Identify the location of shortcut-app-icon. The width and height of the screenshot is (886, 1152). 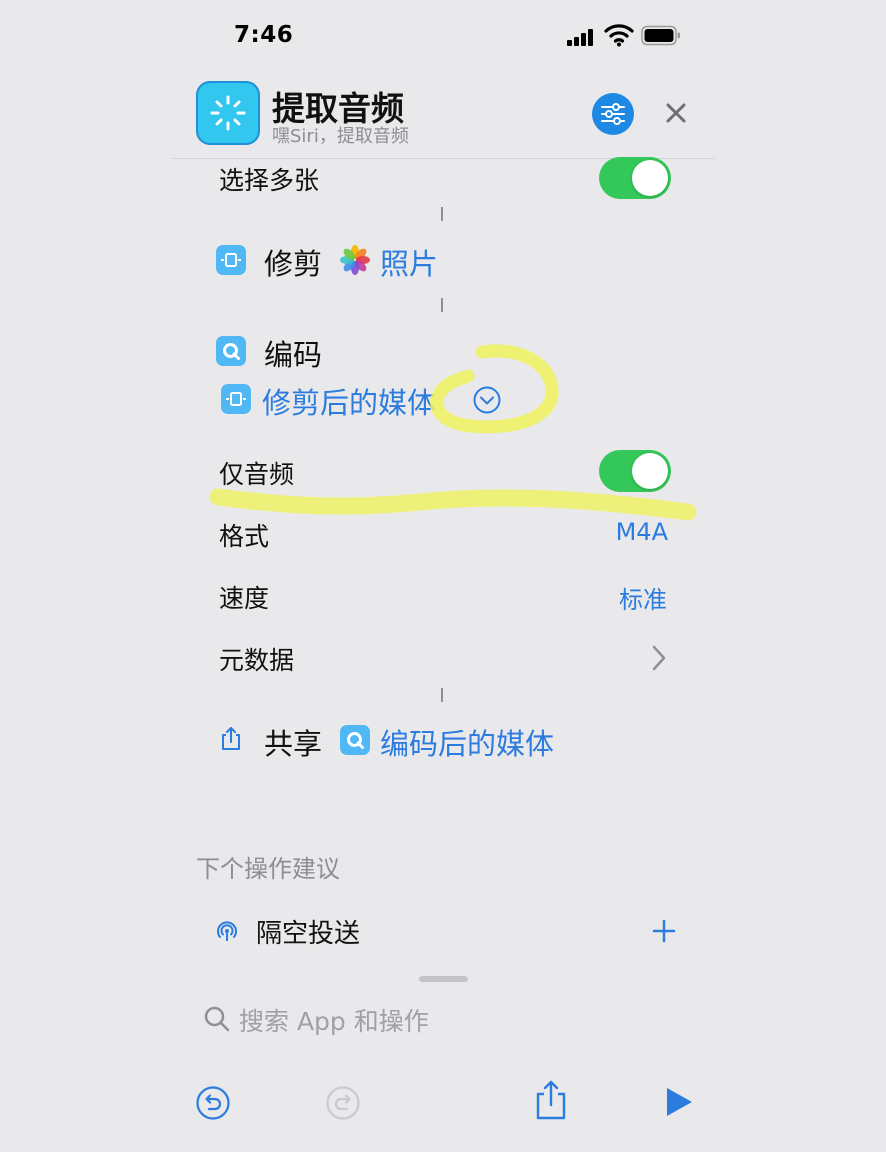
(228, 113).